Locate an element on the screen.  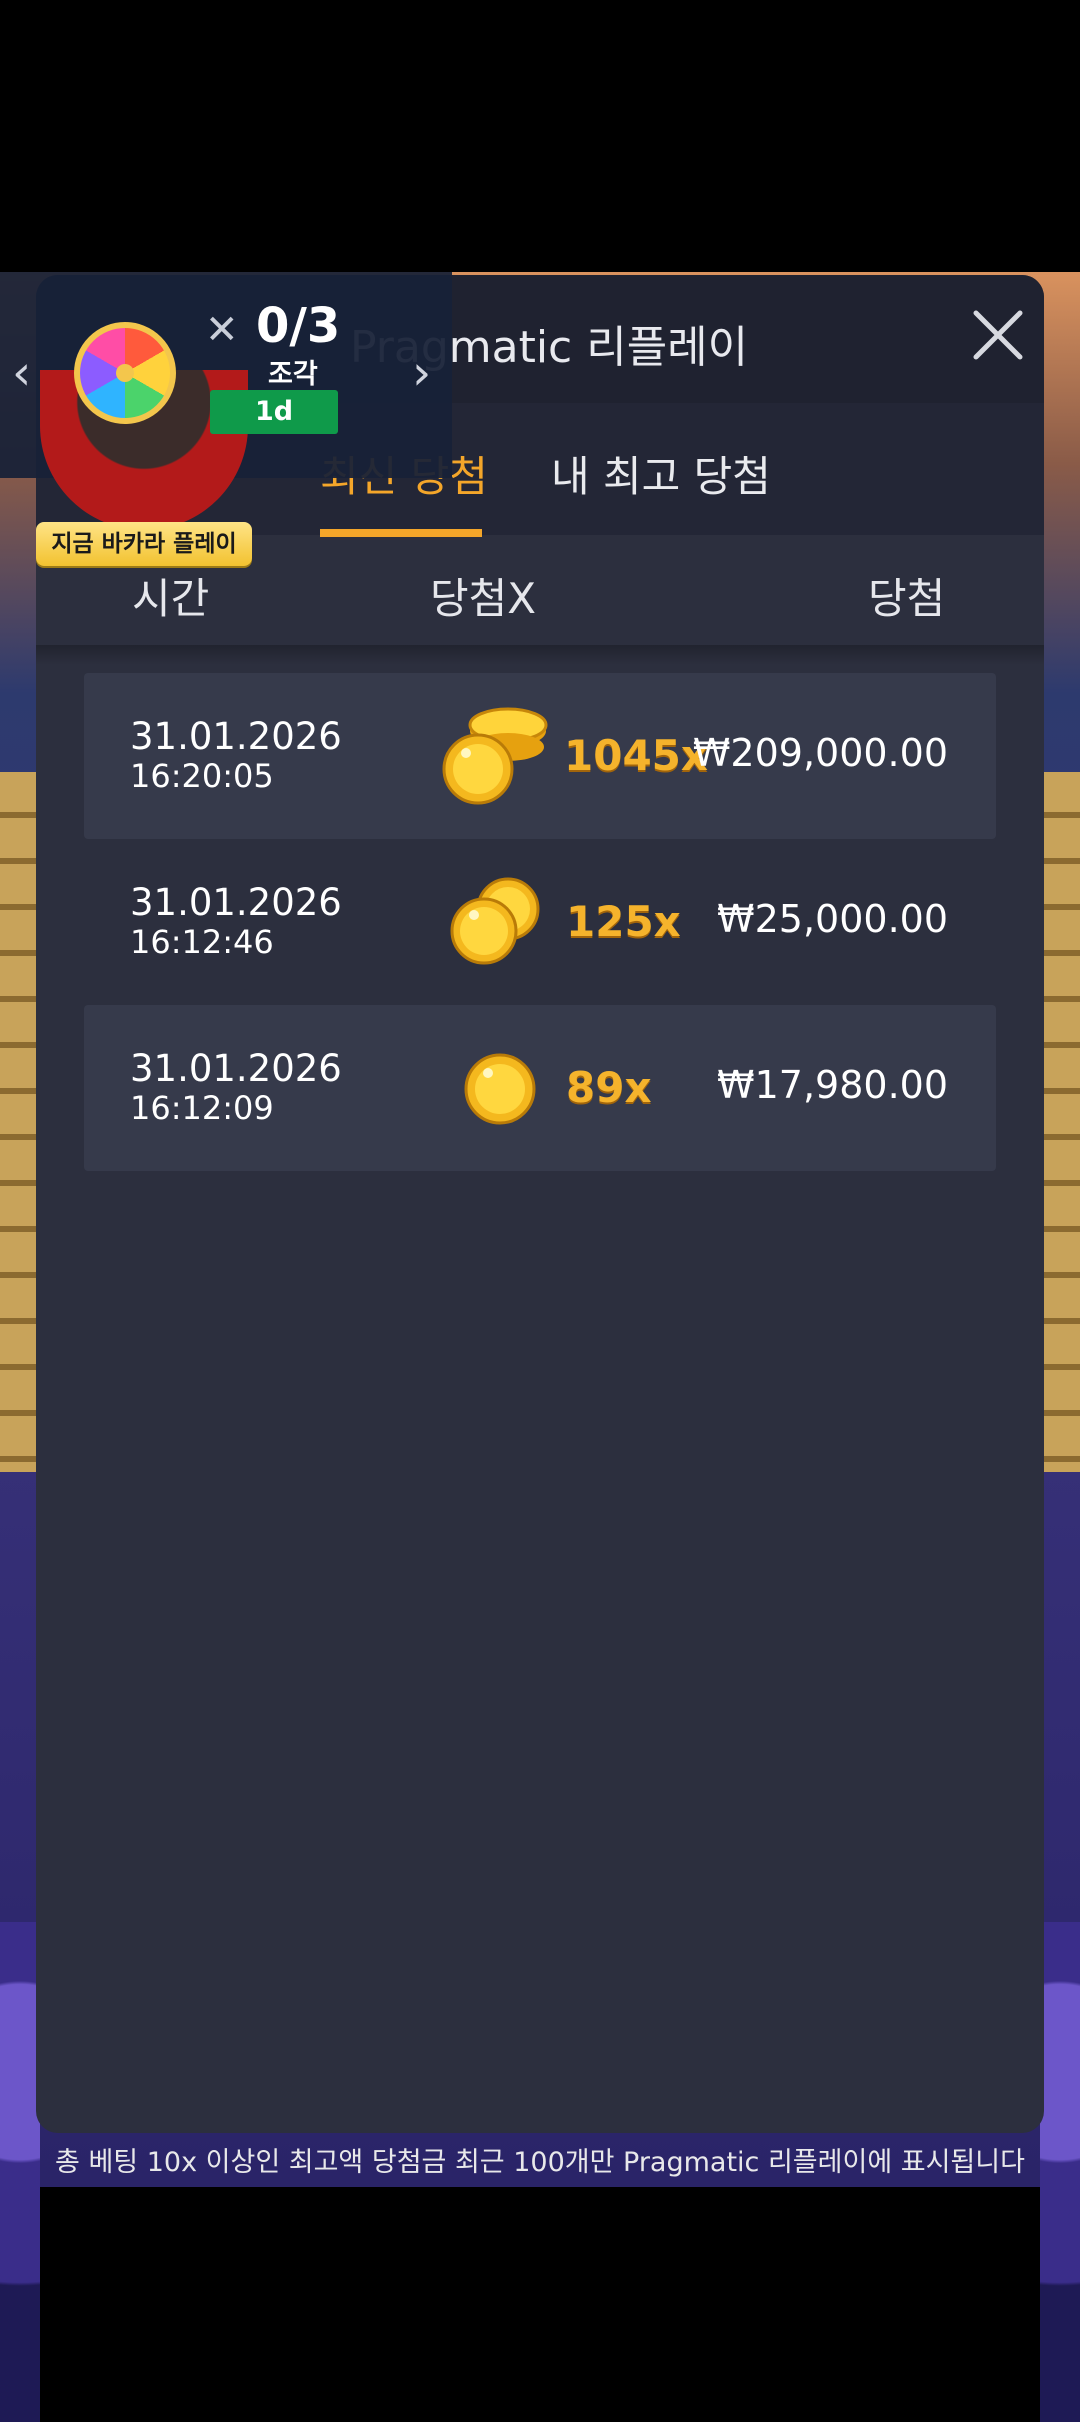
promo-timer-badge: 1d is located at coordinates (274, 412).